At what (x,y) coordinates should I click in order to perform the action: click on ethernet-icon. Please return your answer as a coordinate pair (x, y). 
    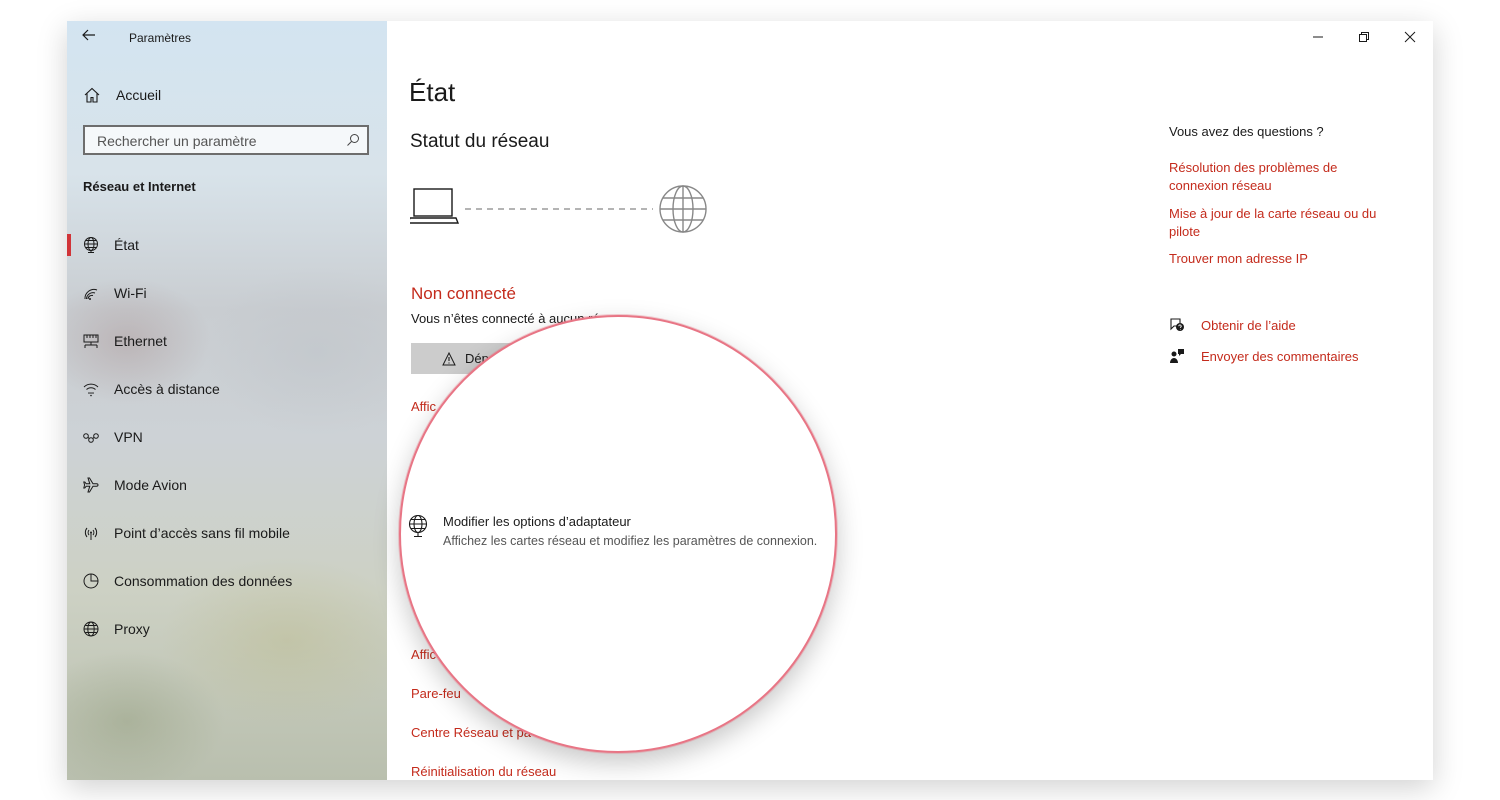
    Looking at the image, I should click on (91, 341).